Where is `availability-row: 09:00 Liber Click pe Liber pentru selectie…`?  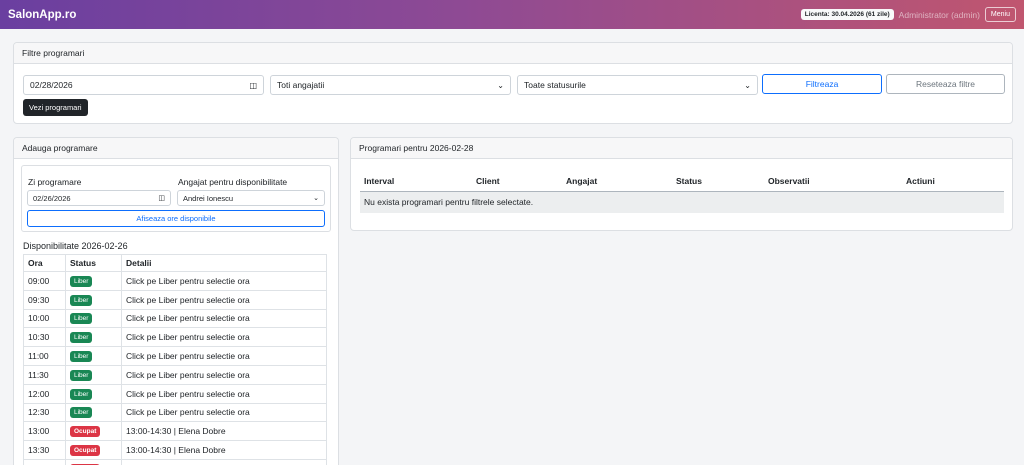 availability-row: 09:00 Liber Click pe Liber pentru selectie… is located at coordinates (175, 281).